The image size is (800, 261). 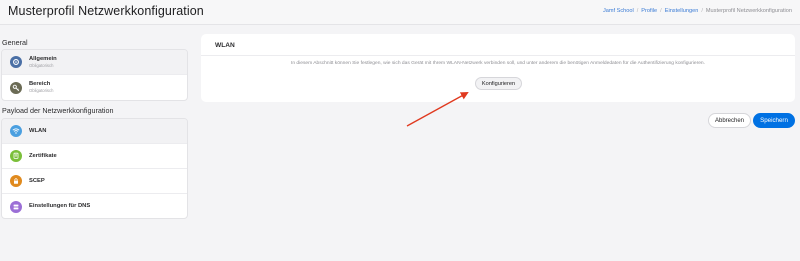 What do you see at coordinates (37, 180) in the screenshot?
I see `sidebar-item-label: SCEP` at bounding box center [37, 180].